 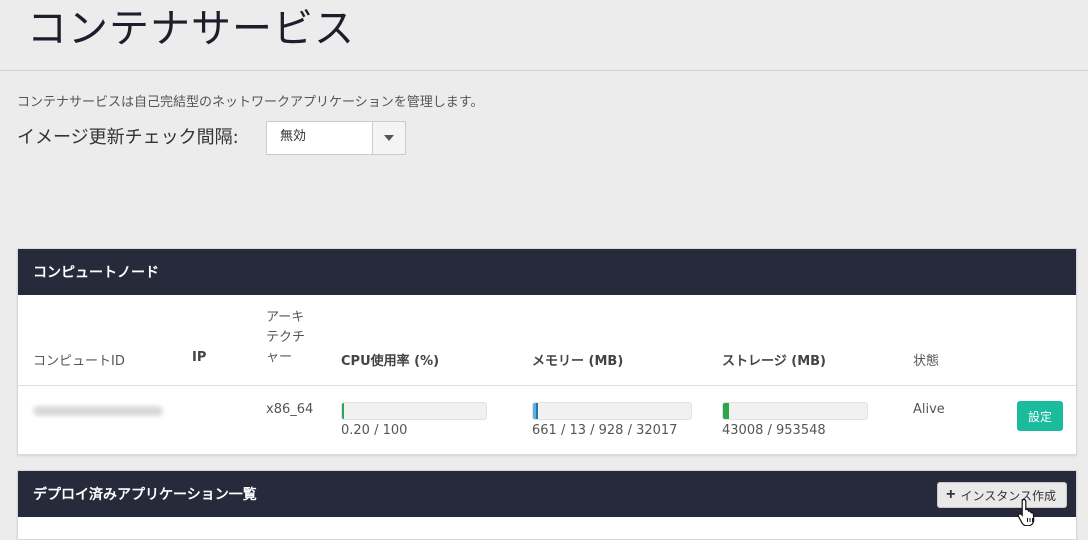 What do you see at coordinates (79, 361) in the screenshot?
I see `col-compute-id: コンピュートID` at bounding box center [79, 361].